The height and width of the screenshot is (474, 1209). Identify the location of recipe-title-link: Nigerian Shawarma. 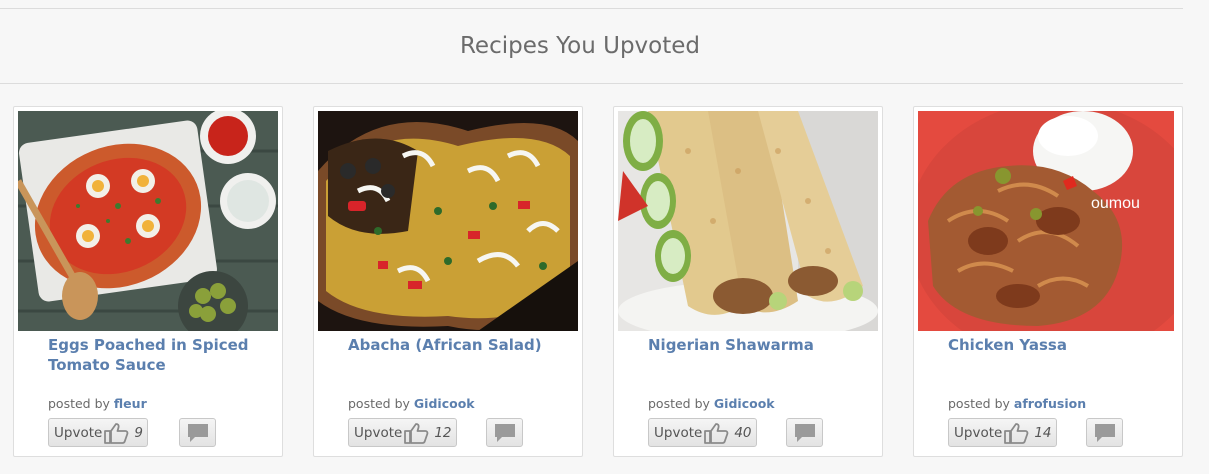
(760, 345).